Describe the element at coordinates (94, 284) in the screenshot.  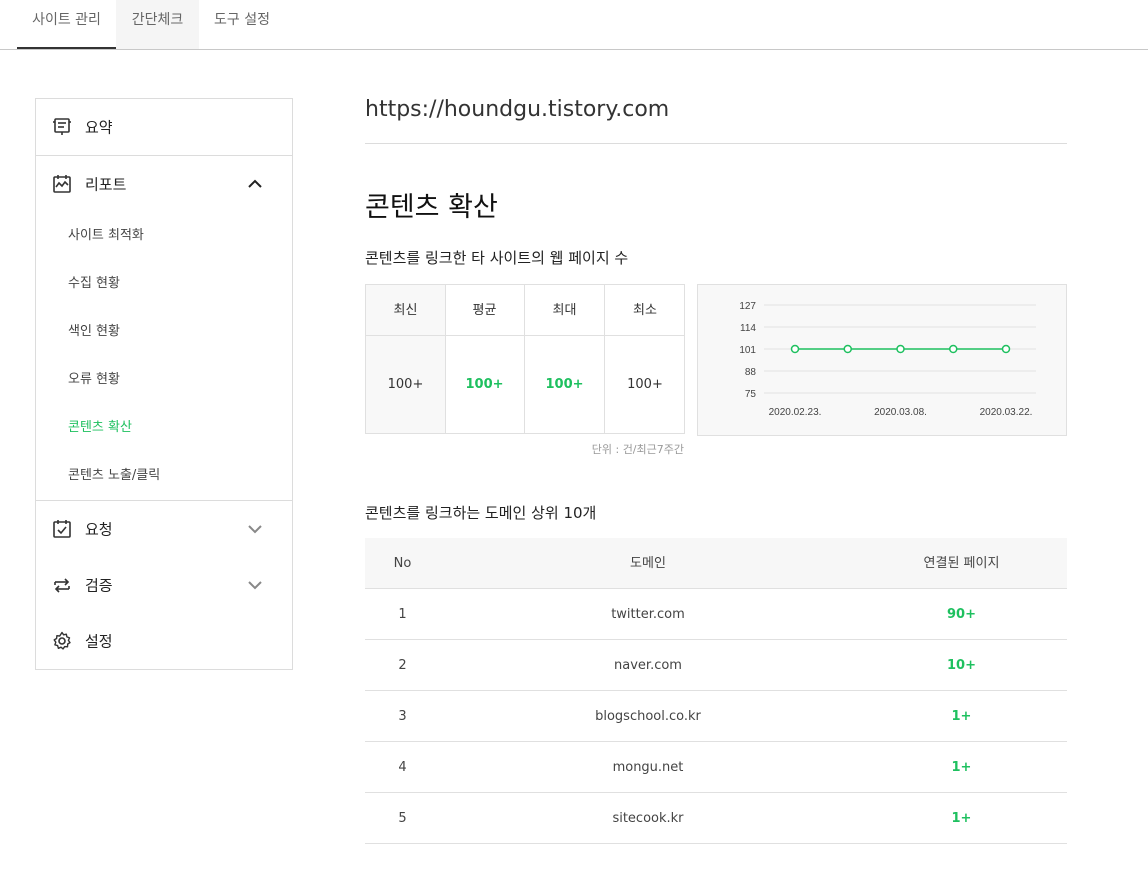
I see `sidebar-subitem-crawl-status: 수집 현황` at that location.